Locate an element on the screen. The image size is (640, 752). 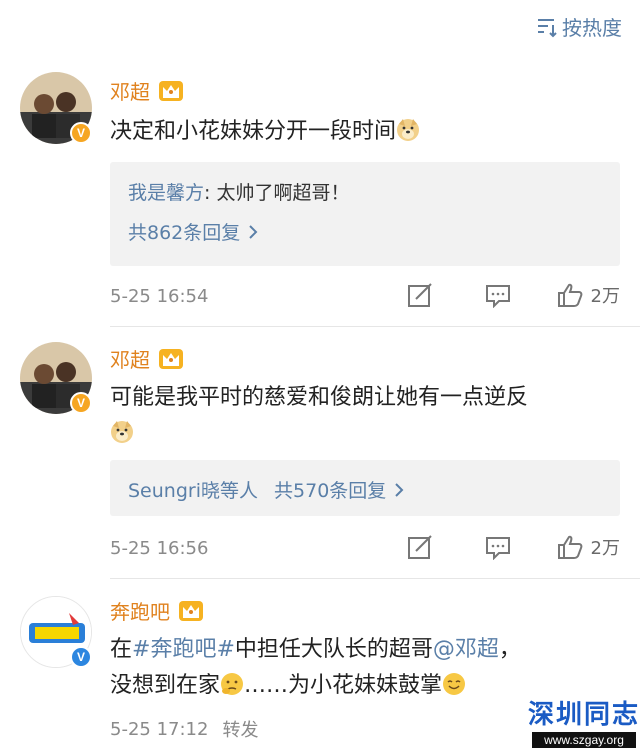
timestamp: 5-25 16:54 is located at coordinates (159, 296).